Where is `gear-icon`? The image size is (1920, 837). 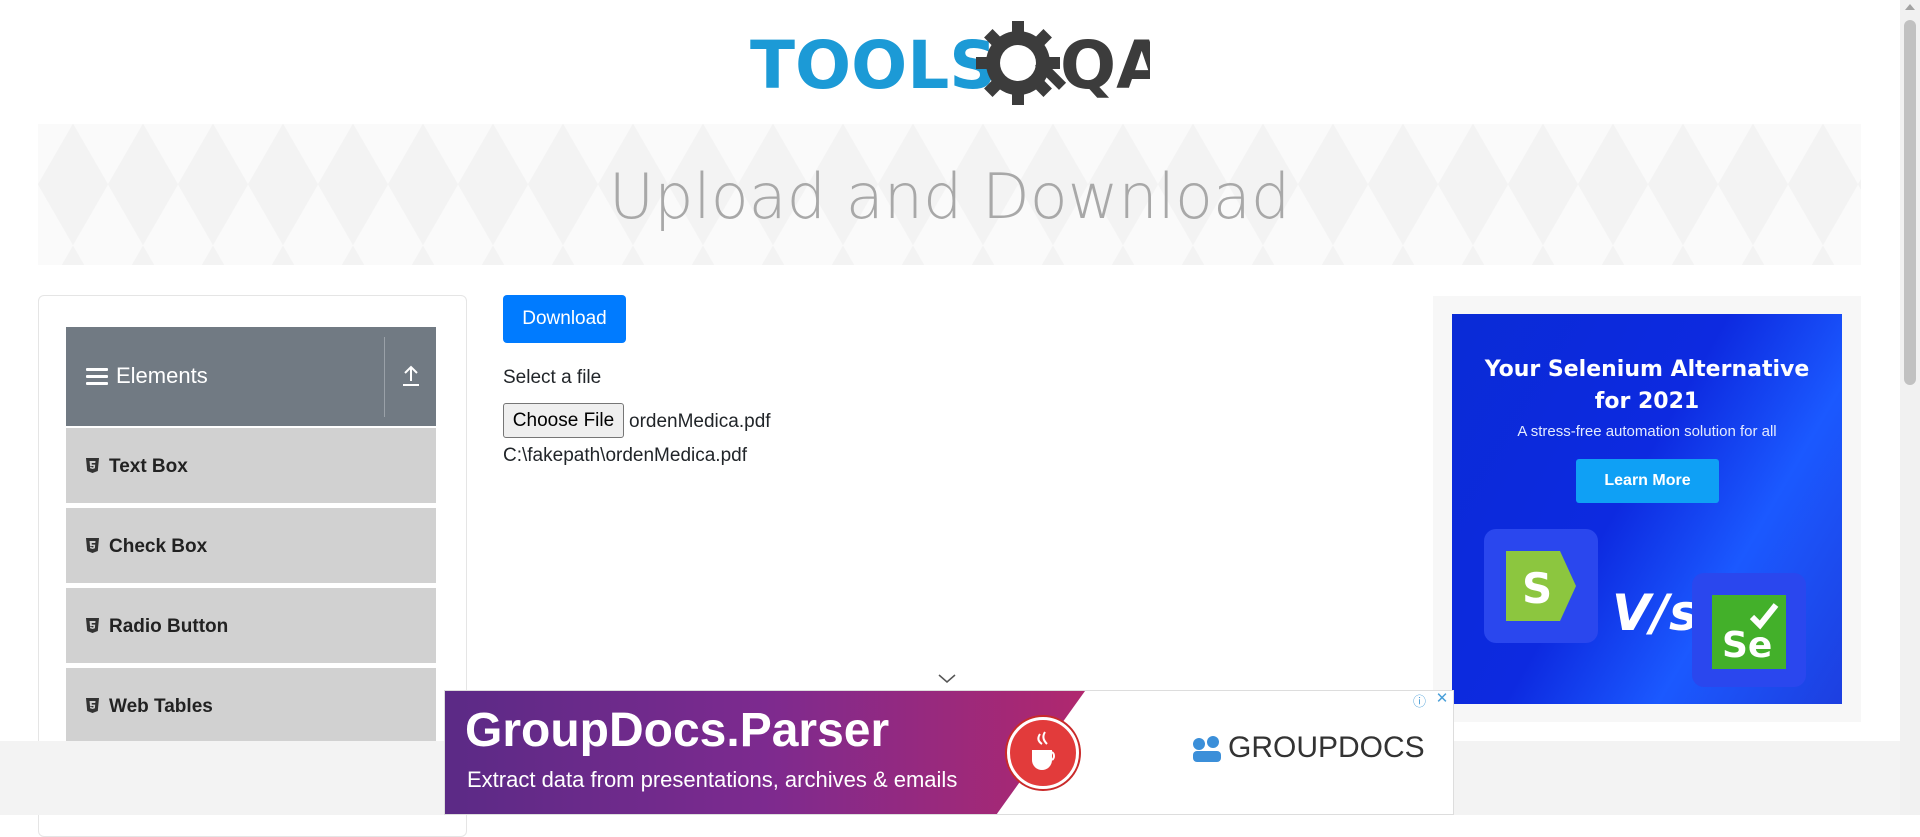 gear-icon is located at coordinates (1021, 63).